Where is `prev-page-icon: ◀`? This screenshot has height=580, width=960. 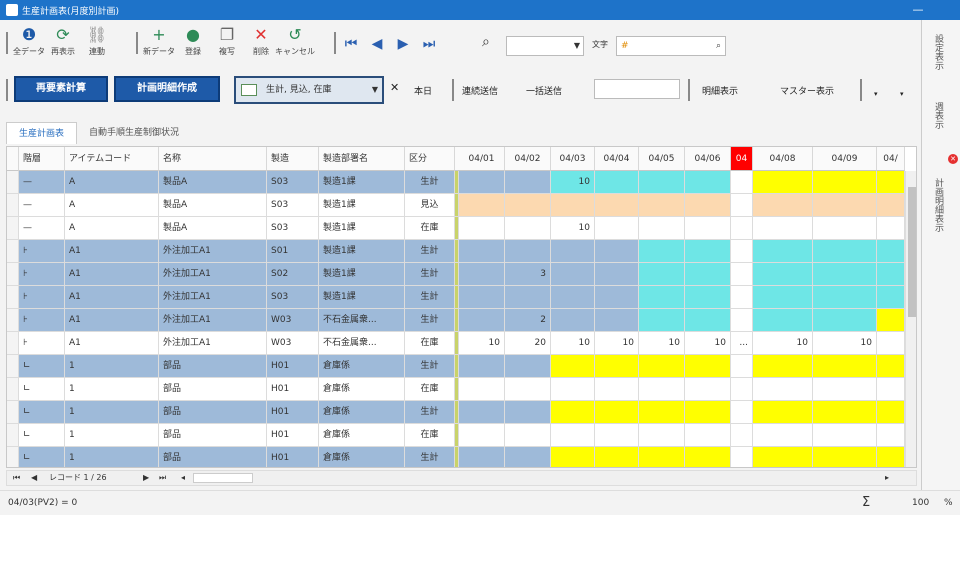
prev-page-icon: ◀ is located at coordinates (34, 478).